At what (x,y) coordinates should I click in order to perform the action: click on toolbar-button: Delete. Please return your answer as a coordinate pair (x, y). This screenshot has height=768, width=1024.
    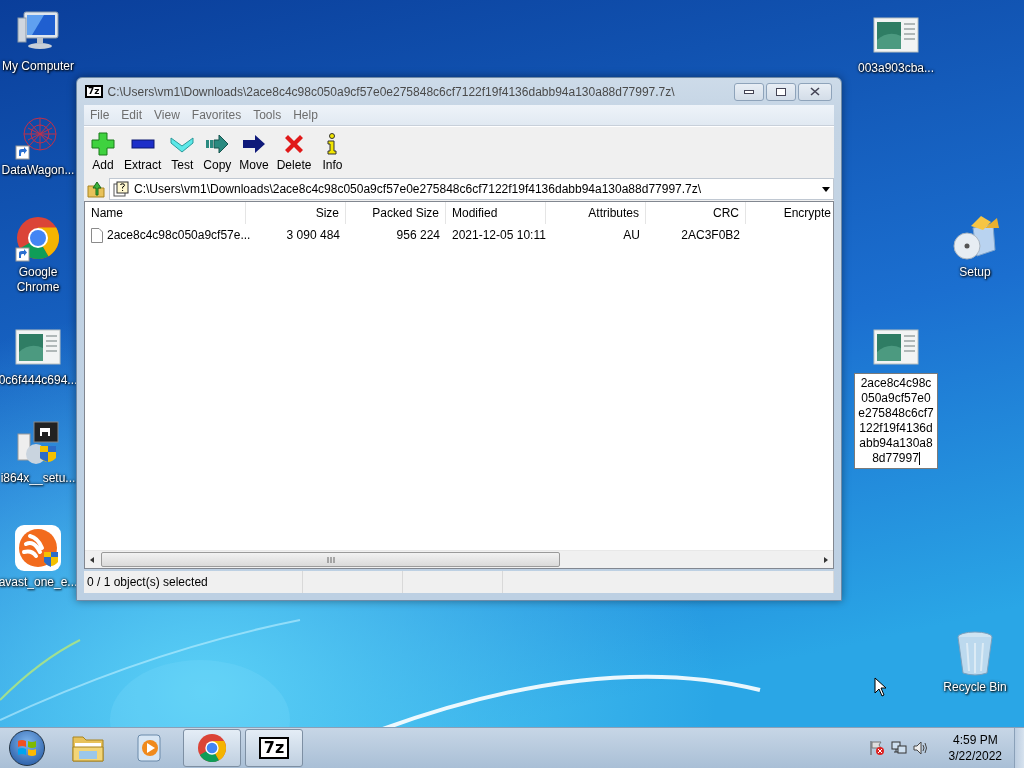
    Looking at the image, I should click on (294, 152).